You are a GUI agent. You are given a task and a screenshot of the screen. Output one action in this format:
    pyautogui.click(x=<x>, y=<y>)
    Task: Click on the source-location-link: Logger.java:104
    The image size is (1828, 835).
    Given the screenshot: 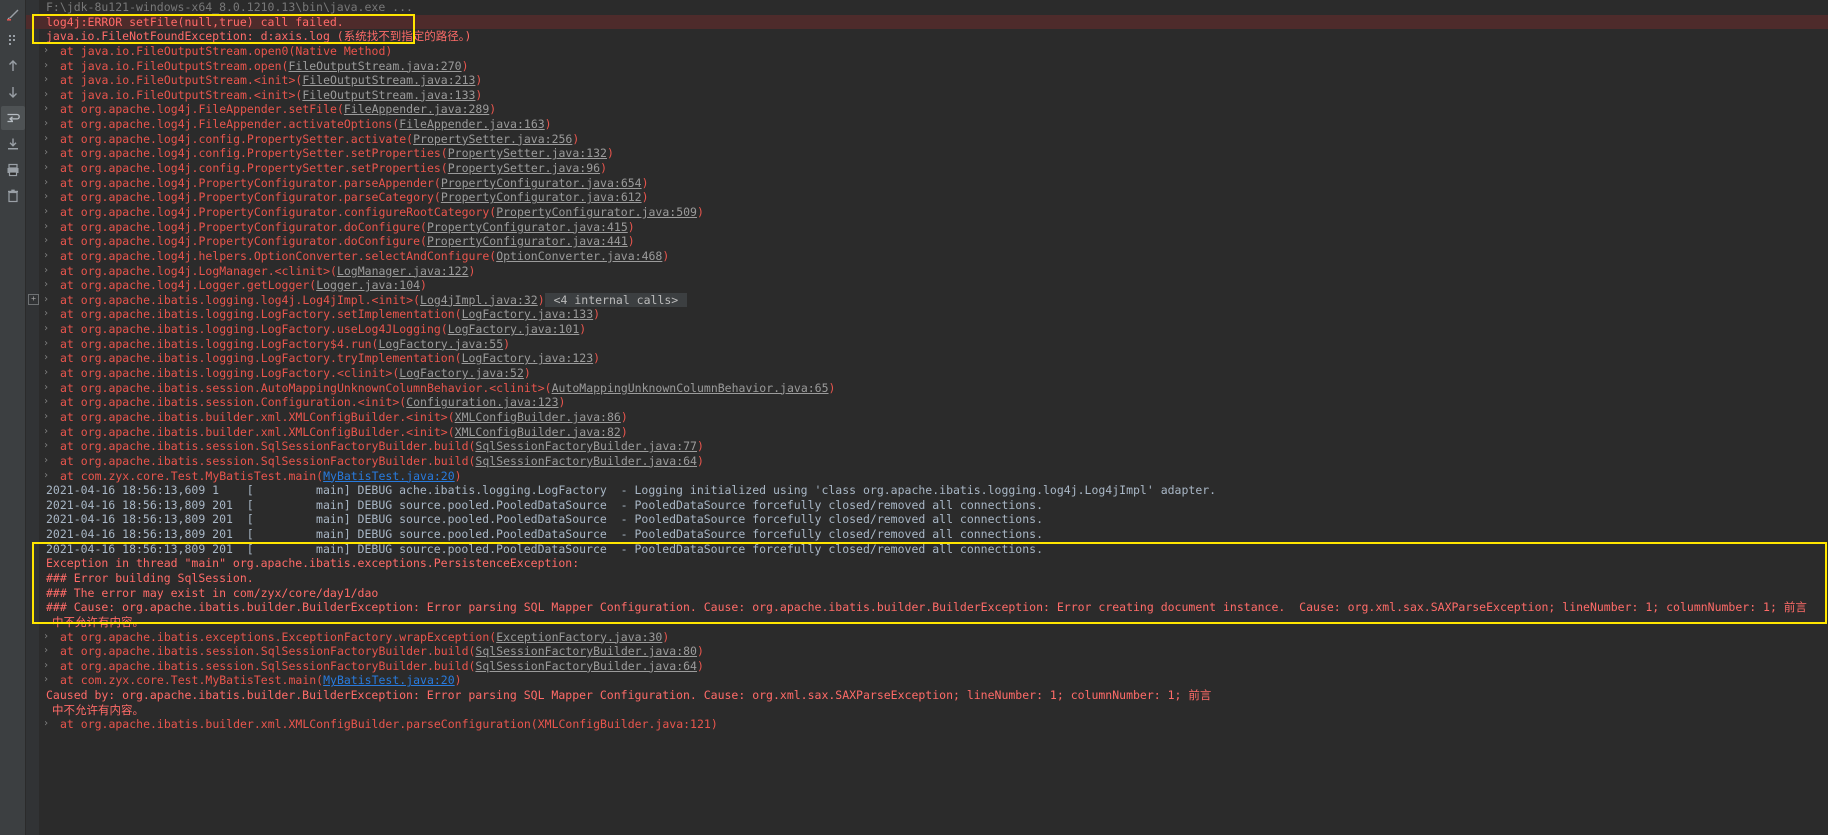 What is the action you would take?
    pyautogui.click(x=368, y=285)
    